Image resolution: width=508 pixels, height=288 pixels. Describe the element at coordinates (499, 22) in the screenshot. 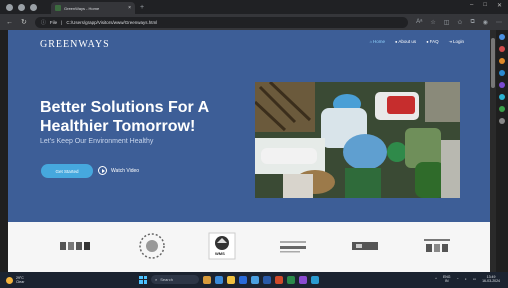

I see `more-options-icon: ⋯` at that location.